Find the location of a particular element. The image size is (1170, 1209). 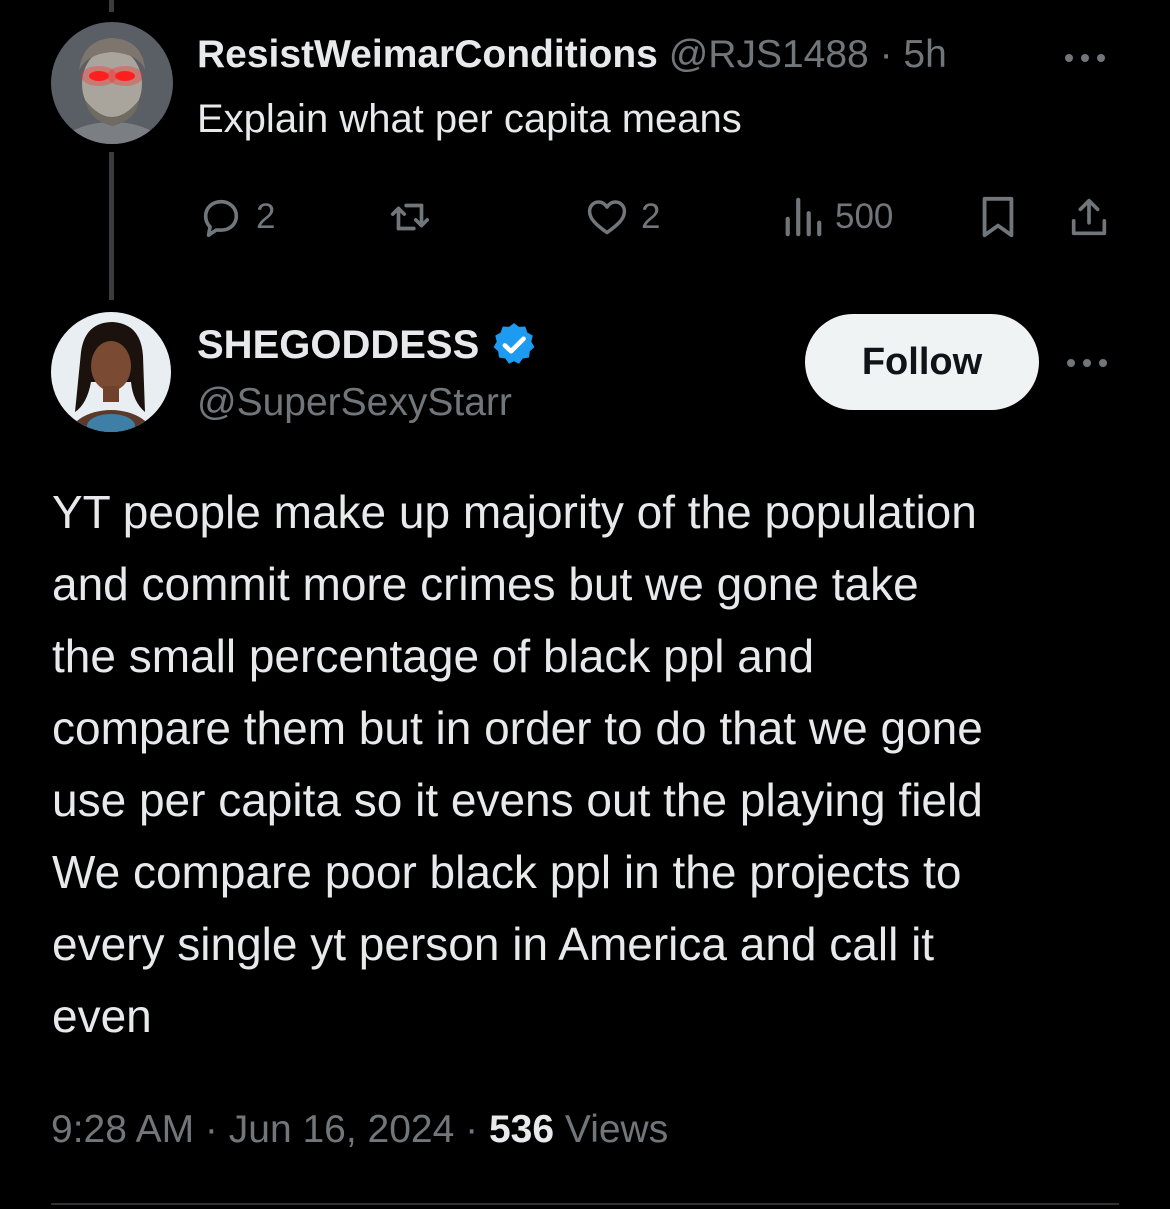

main-display-name: SHEGODDESS is located at coordinates (338, 345).